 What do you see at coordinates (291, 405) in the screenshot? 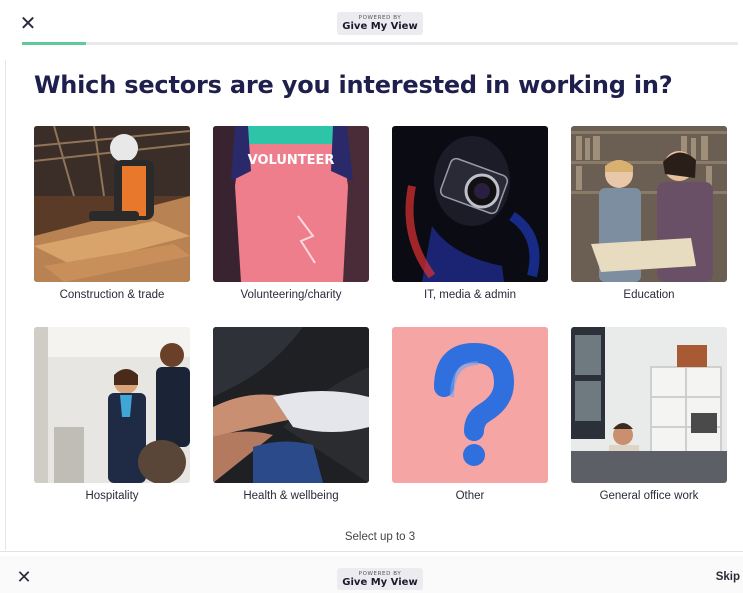
I see `health-photo` at bounding box center [291, 405].